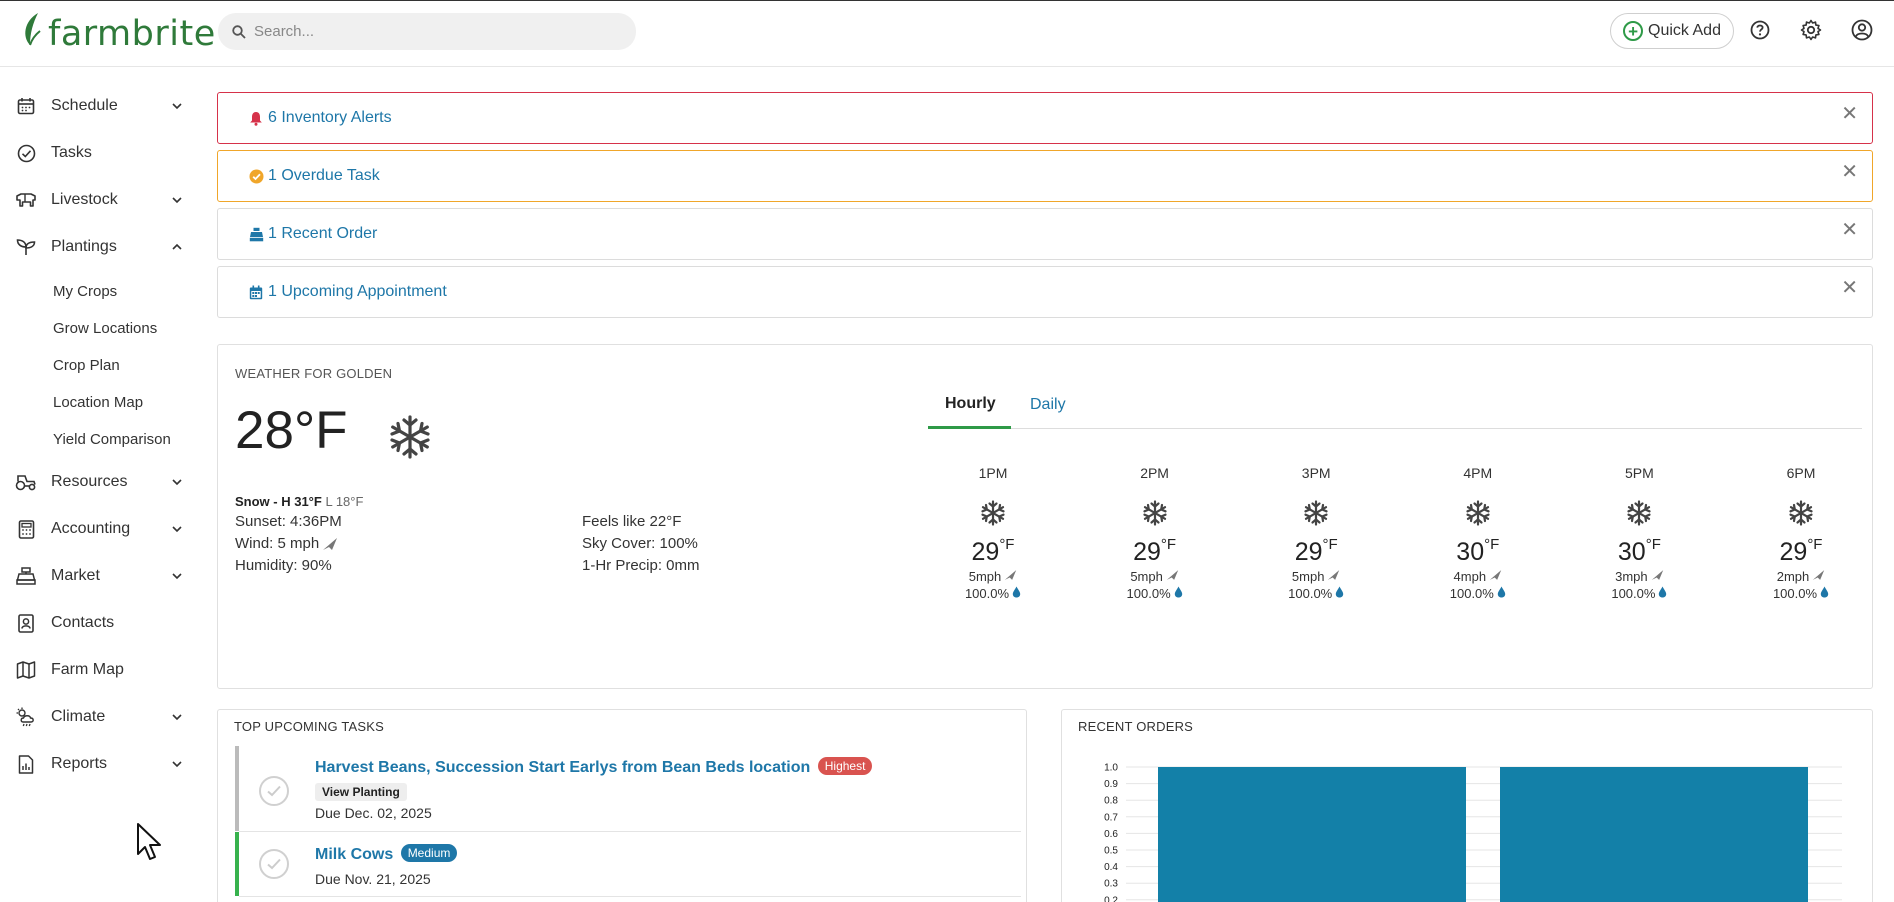  What do you see at coordinates (291, 430) in the screenshot?
I see `current-temperature: 28°F` at bounding box center [291, 430].